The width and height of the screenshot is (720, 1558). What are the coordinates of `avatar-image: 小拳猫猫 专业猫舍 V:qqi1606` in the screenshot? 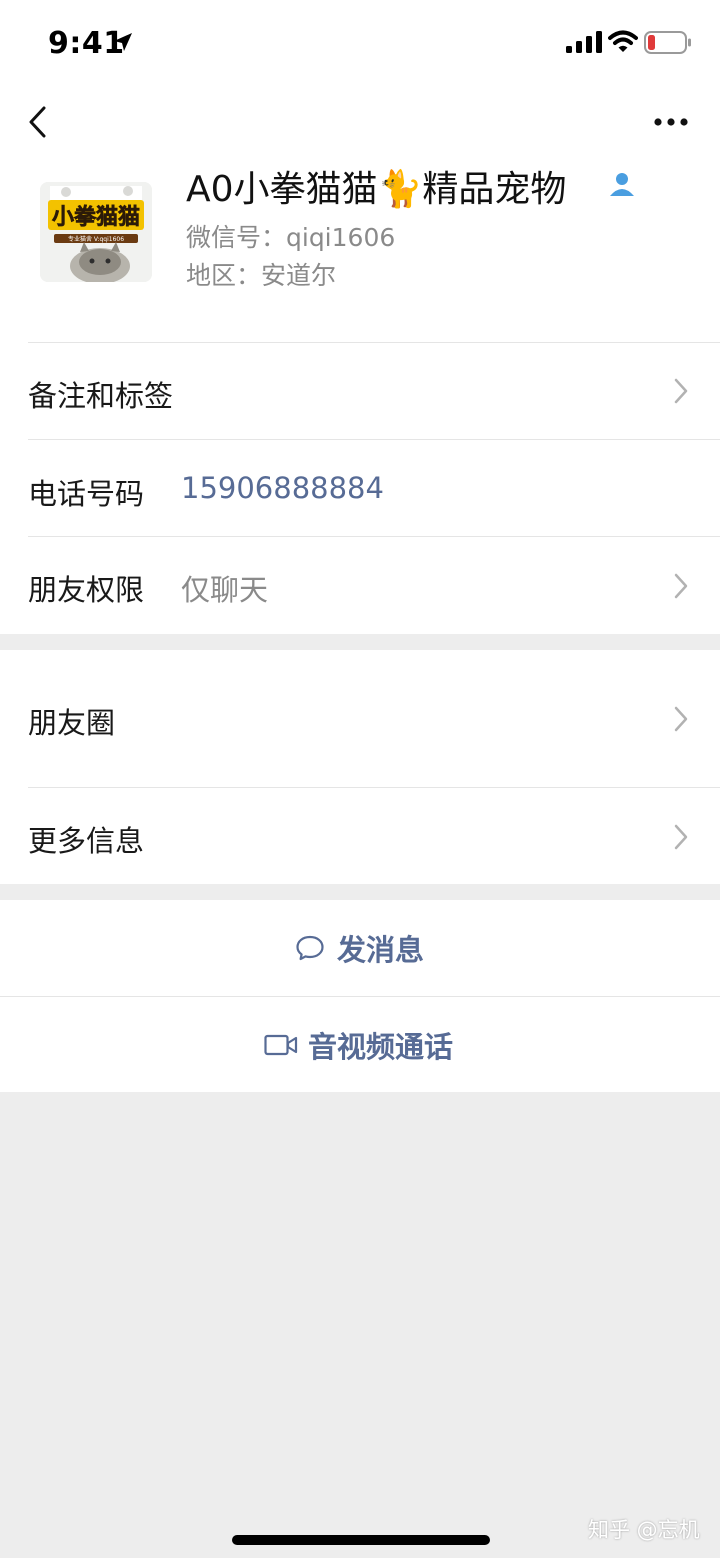 It's located at (96, 232).